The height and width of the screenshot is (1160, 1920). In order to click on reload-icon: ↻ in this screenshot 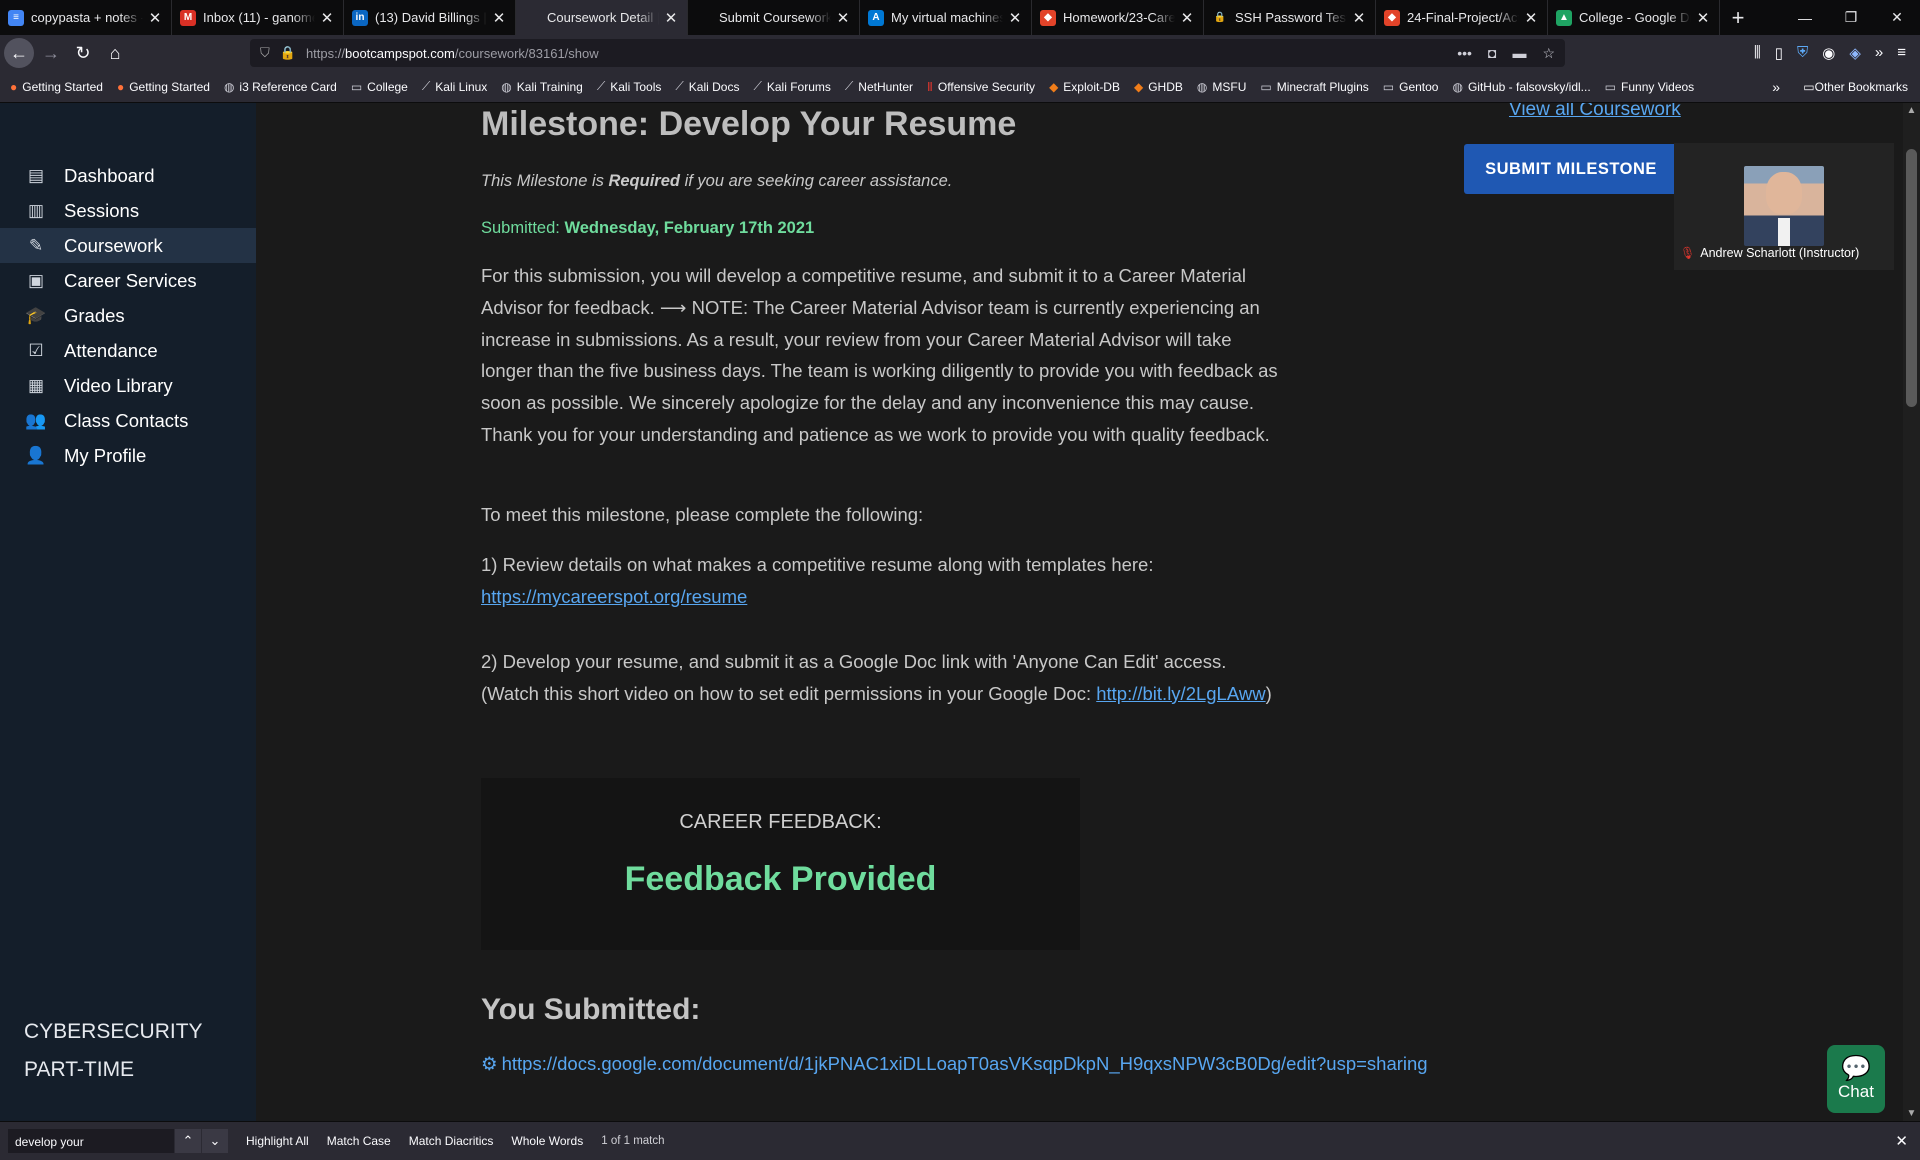, I will do `click(83, 53)`.